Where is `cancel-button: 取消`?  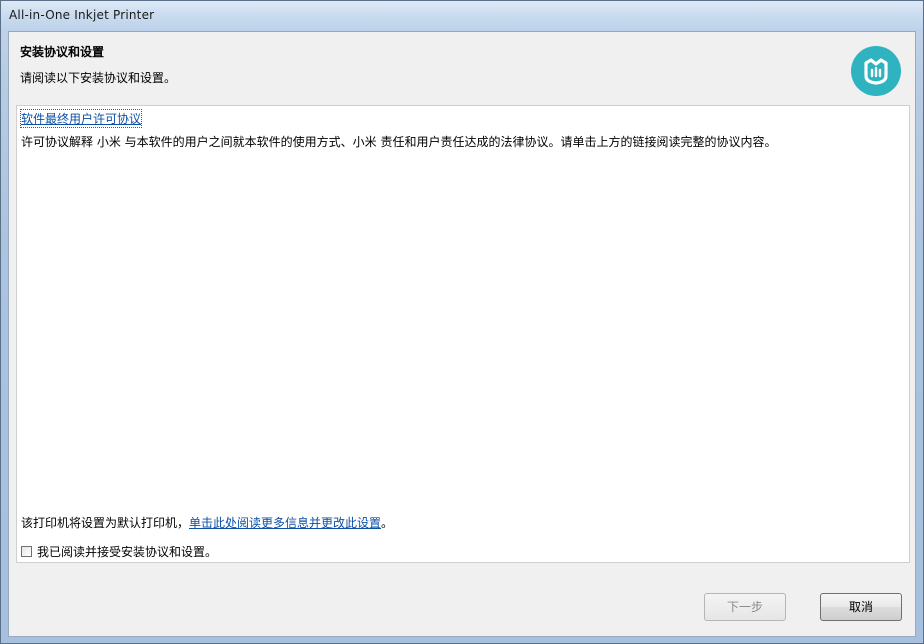 cancel-button: 取消 is located at coordinates (861, 607).